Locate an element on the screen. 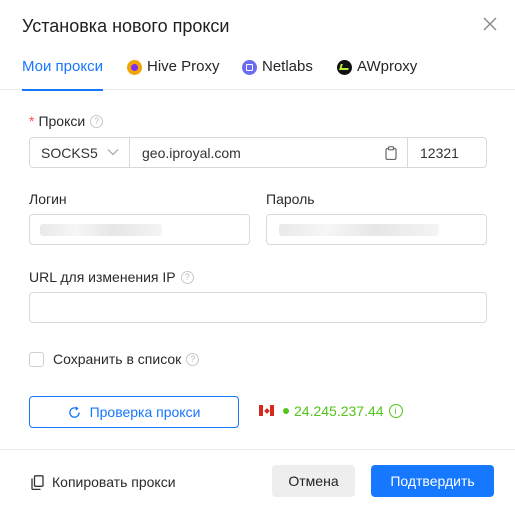 The height and width of the screenshot is (507, 515). port-value: 12321 is located at coordinates (439, 152).